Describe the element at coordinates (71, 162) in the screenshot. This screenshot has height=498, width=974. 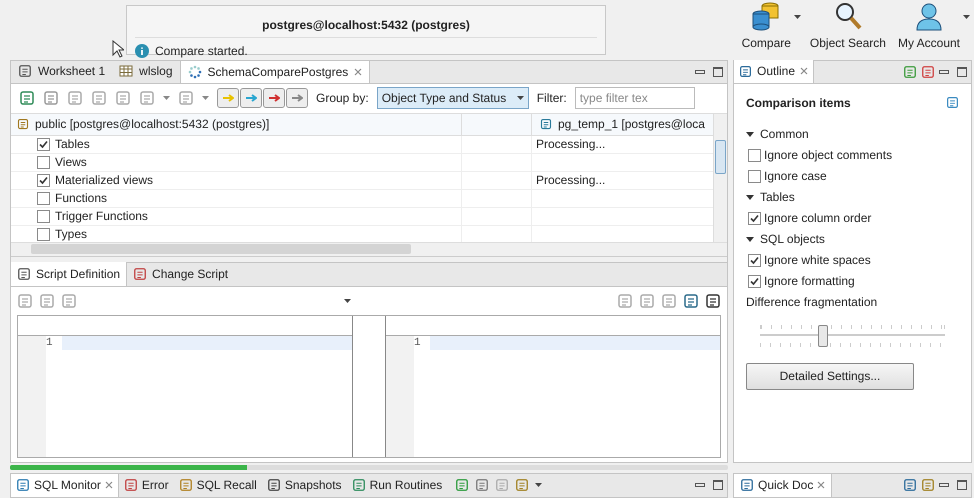
I see `tree-item-label: Views` at that location.